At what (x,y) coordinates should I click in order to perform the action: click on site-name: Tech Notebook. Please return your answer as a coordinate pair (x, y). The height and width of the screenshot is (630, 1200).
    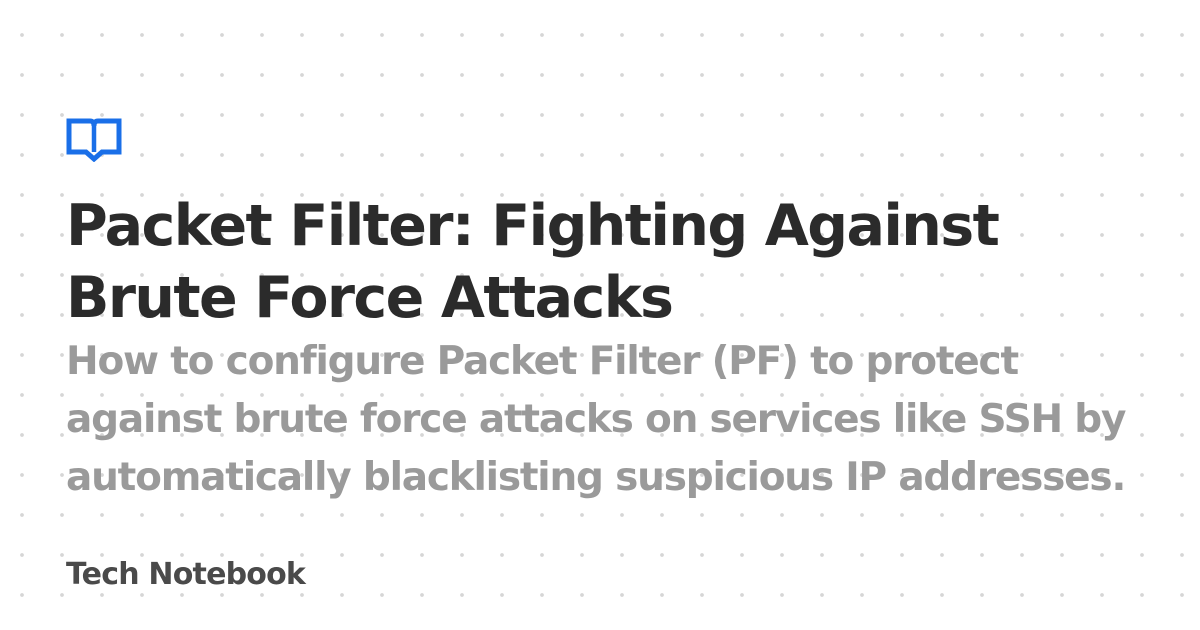
    Looking at the image, I should click on (186, 574).